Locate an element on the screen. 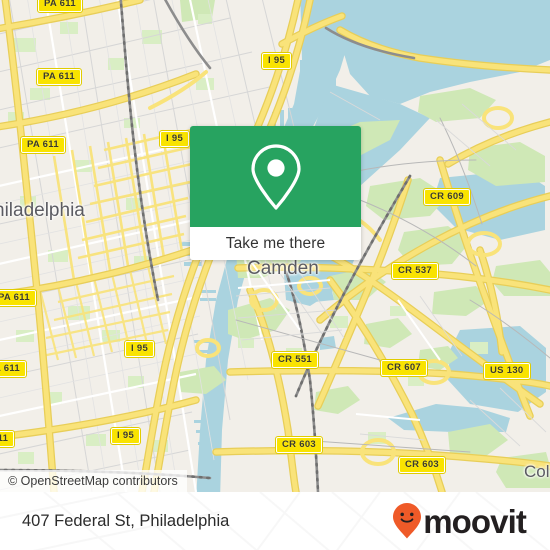 The image size is (550, 550). moovit-logo: moovit is located at coordinates (459, 521).